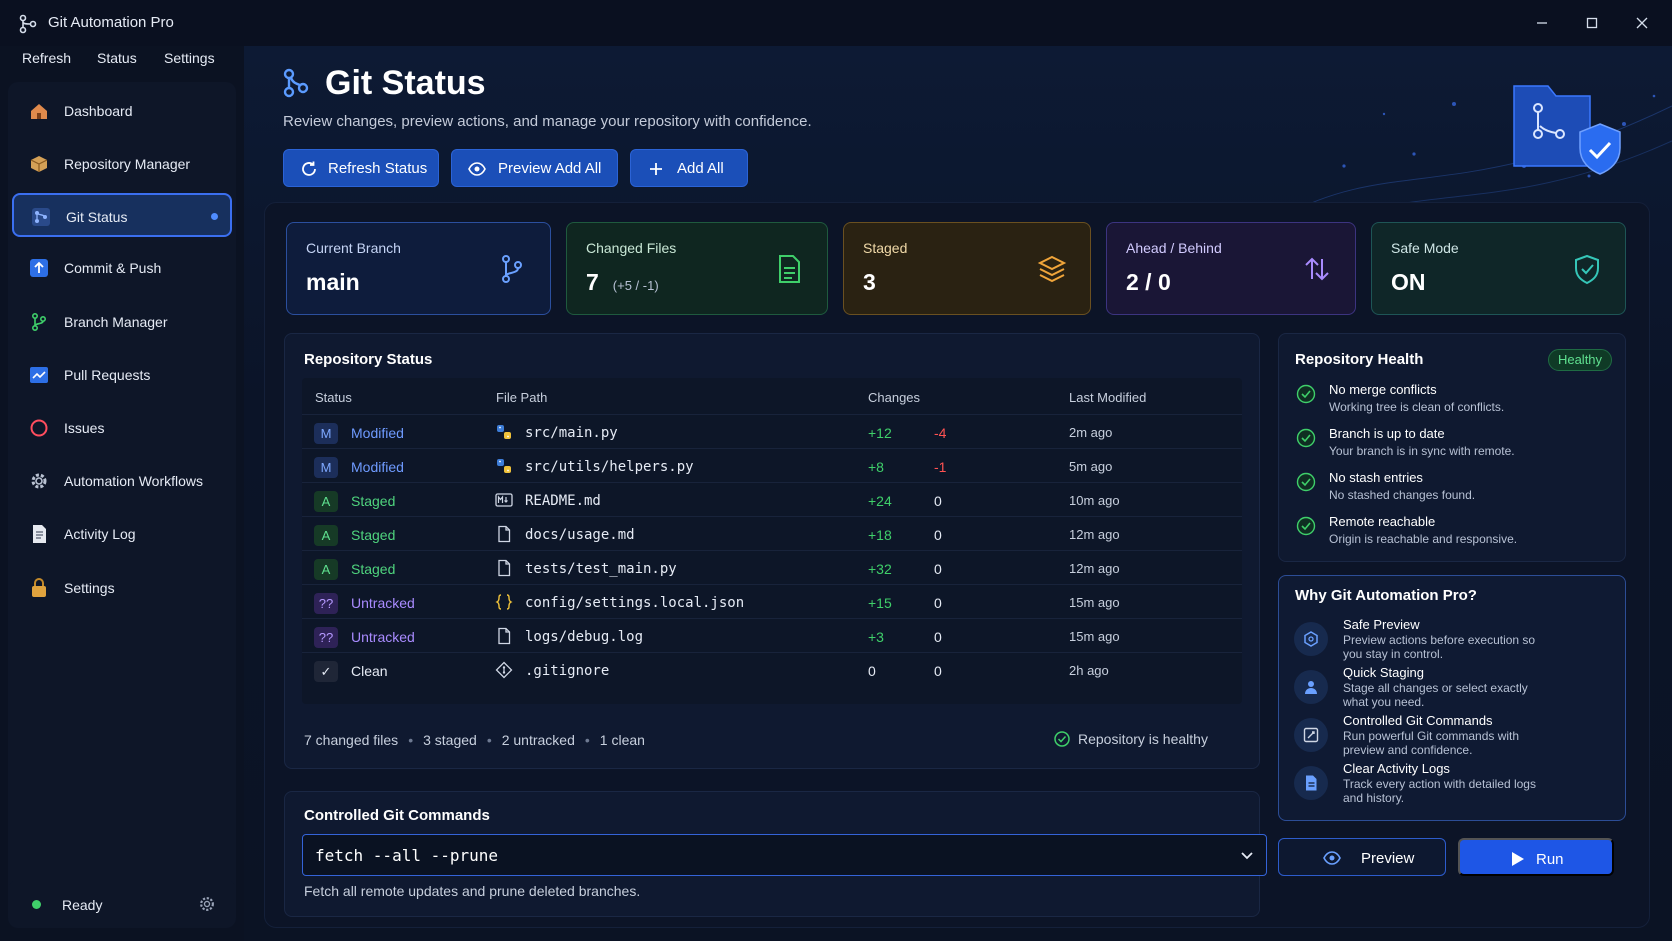 The width and height of the screenshot is (1672, 941). What do you see at coordinates (1542, 23) in the screenshot?
I see `minimize-button` at bounding box center [1542, 23].